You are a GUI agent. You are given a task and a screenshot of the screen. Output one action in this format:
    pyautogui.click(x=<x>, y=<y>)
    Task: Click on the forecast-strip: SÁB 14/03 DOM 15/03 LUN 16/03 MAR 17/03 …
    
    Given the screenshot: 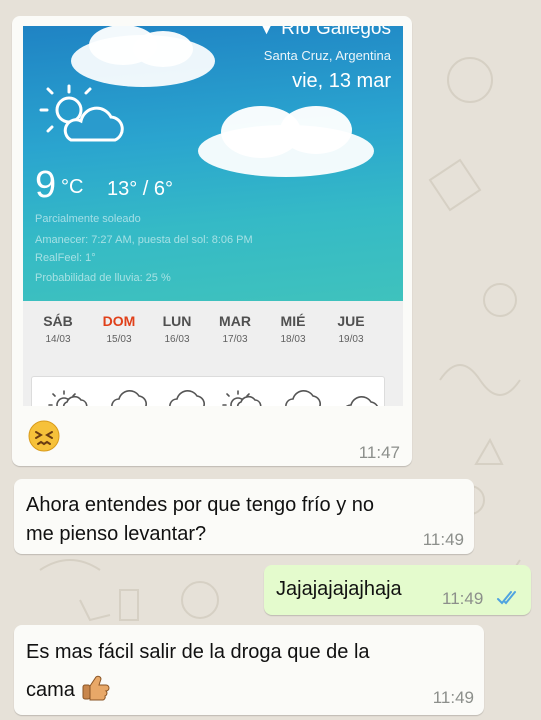 What is the action you would take?
    pyautogui.click(x=213, y=353)
    